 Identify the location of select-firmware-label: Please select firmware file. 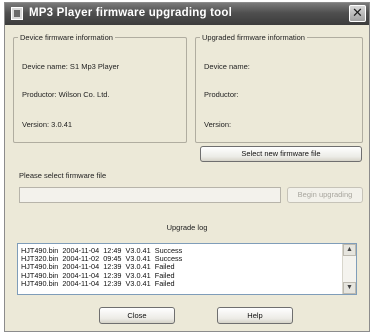
(63, 175).